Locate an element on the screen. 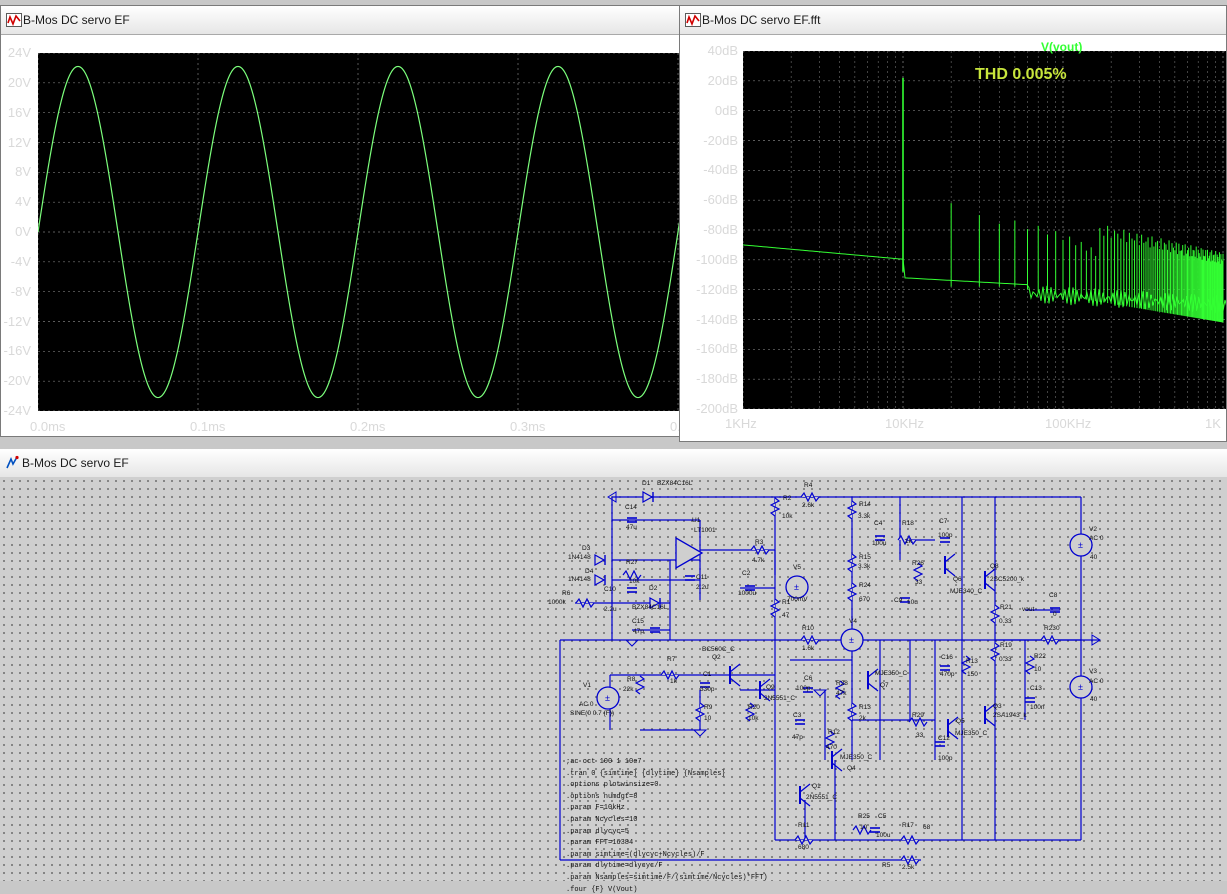 The height and width of the screenshot is (894, 1227). component-label: U1 is located at coordinates (696, 520).